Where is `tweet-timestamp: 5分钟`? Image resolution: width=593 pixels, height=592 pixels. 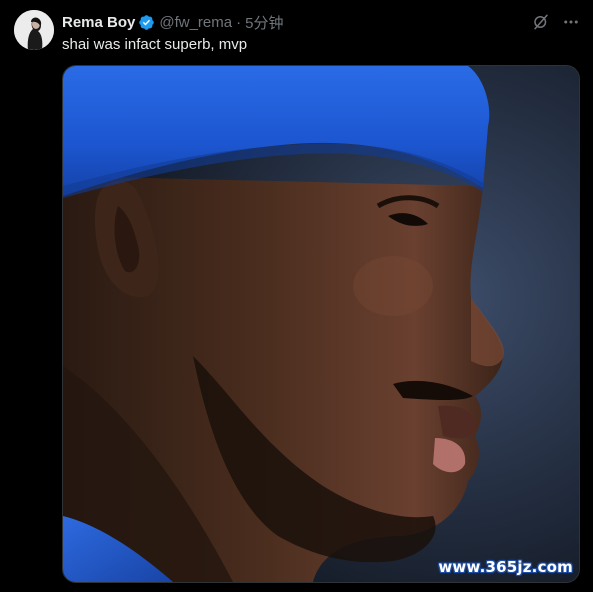 tweet-timestamp: 5分钟 is located at coordinates (264, 22).